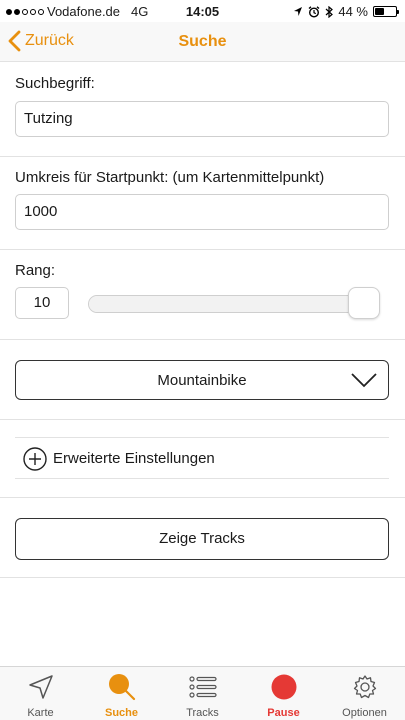 This screenshot has height=720, width=405. I want to click on radius-input: 1000, so click(202, 212).